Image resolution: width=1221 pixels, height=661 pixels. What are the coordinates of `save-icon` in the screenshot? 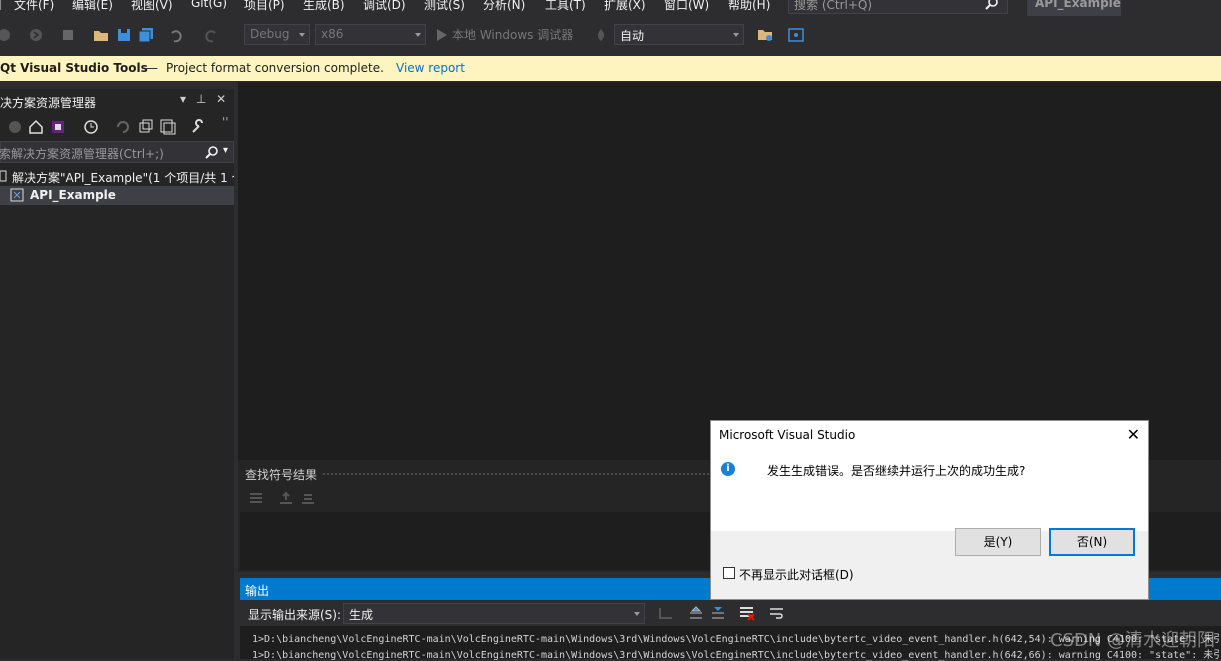 It's located at (124, 35).